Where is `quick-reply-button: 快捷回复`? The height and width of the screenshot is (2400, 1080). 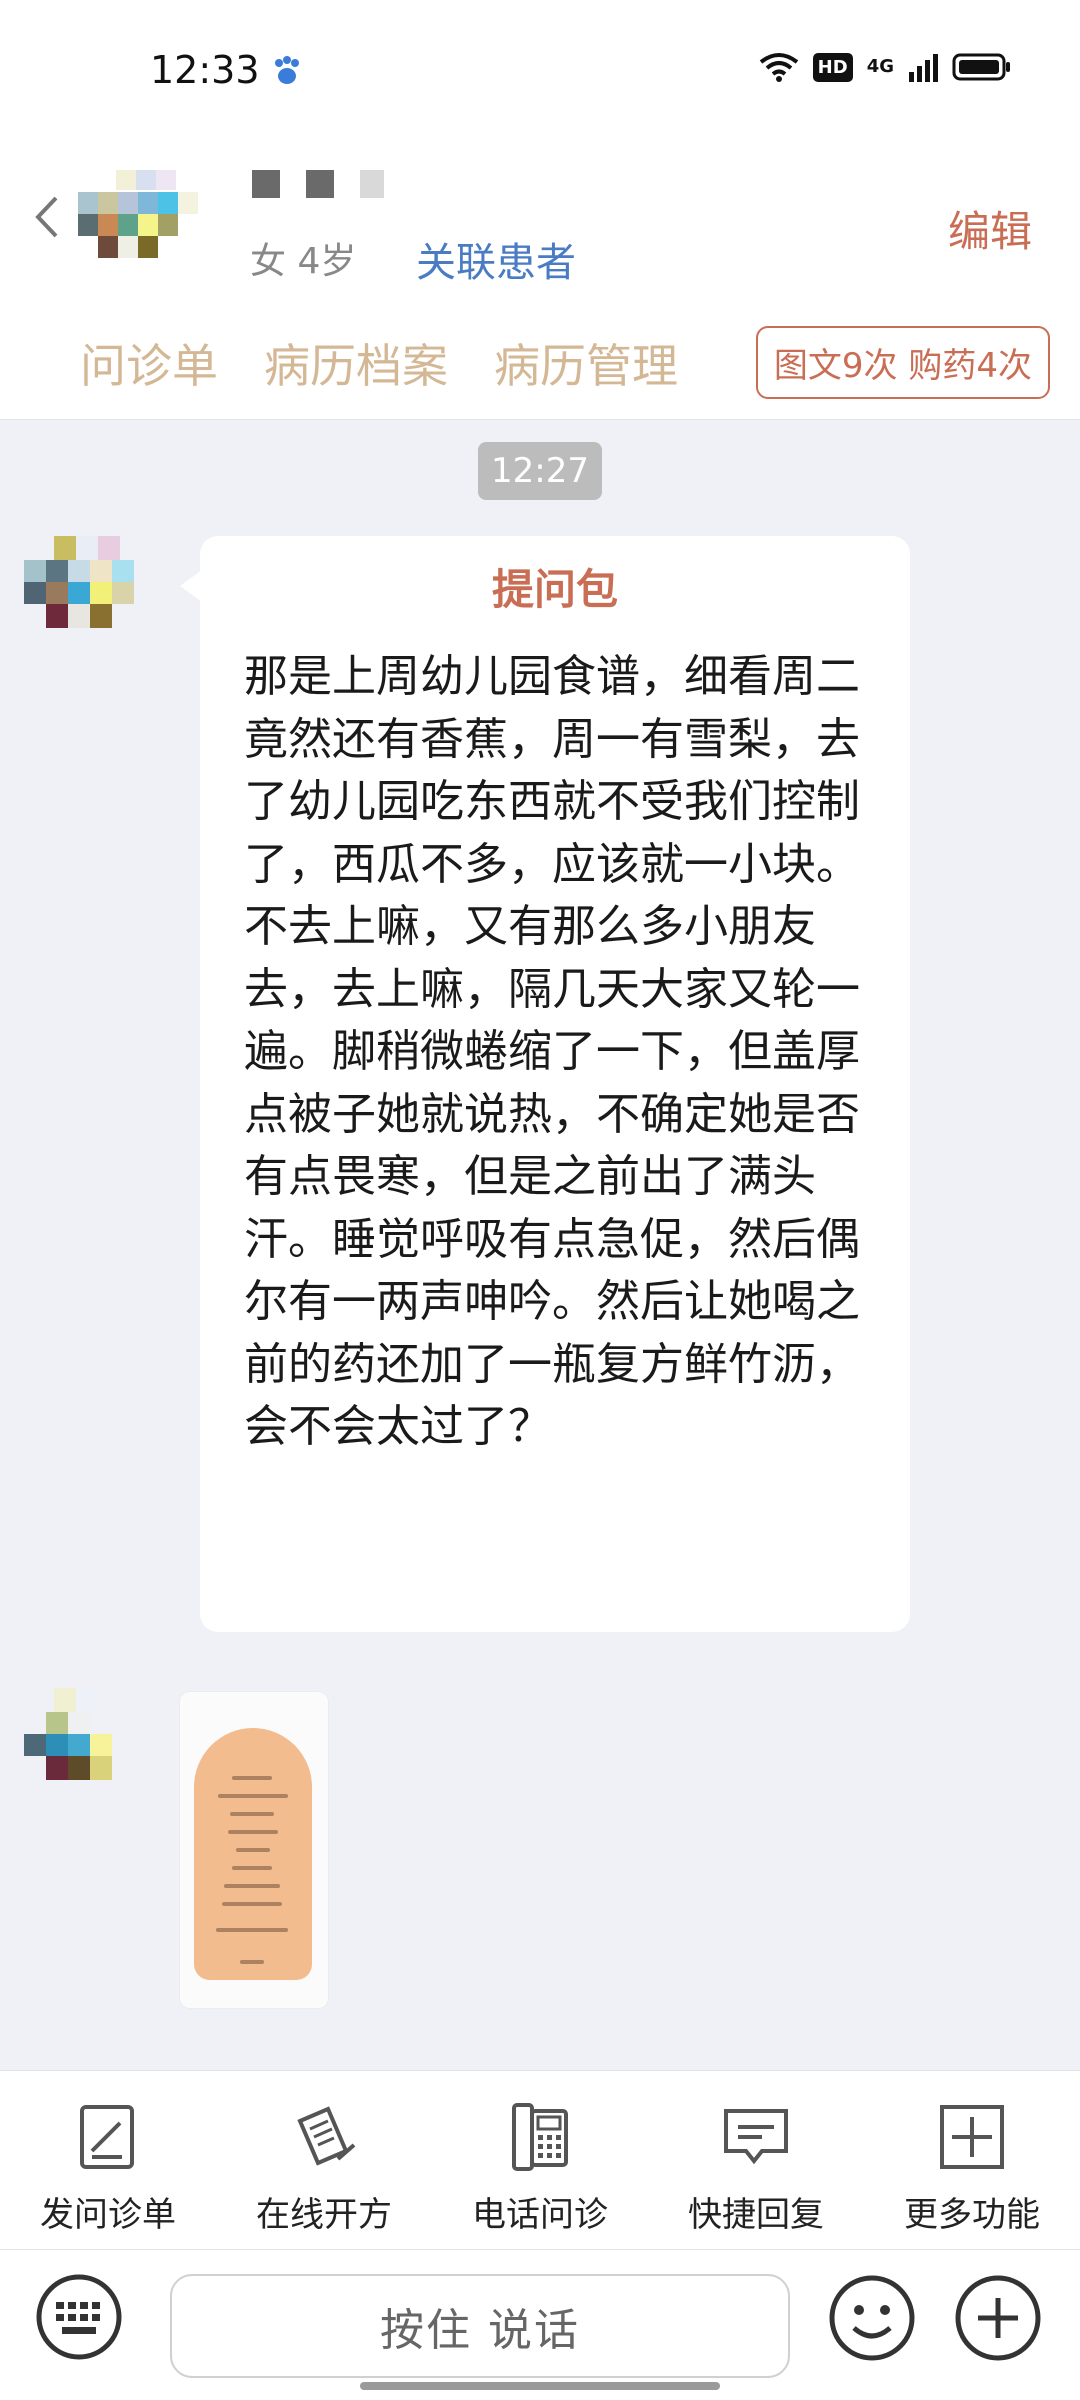 quick-reply-button: 快捷回复 is located at coordinates (756, 2161).